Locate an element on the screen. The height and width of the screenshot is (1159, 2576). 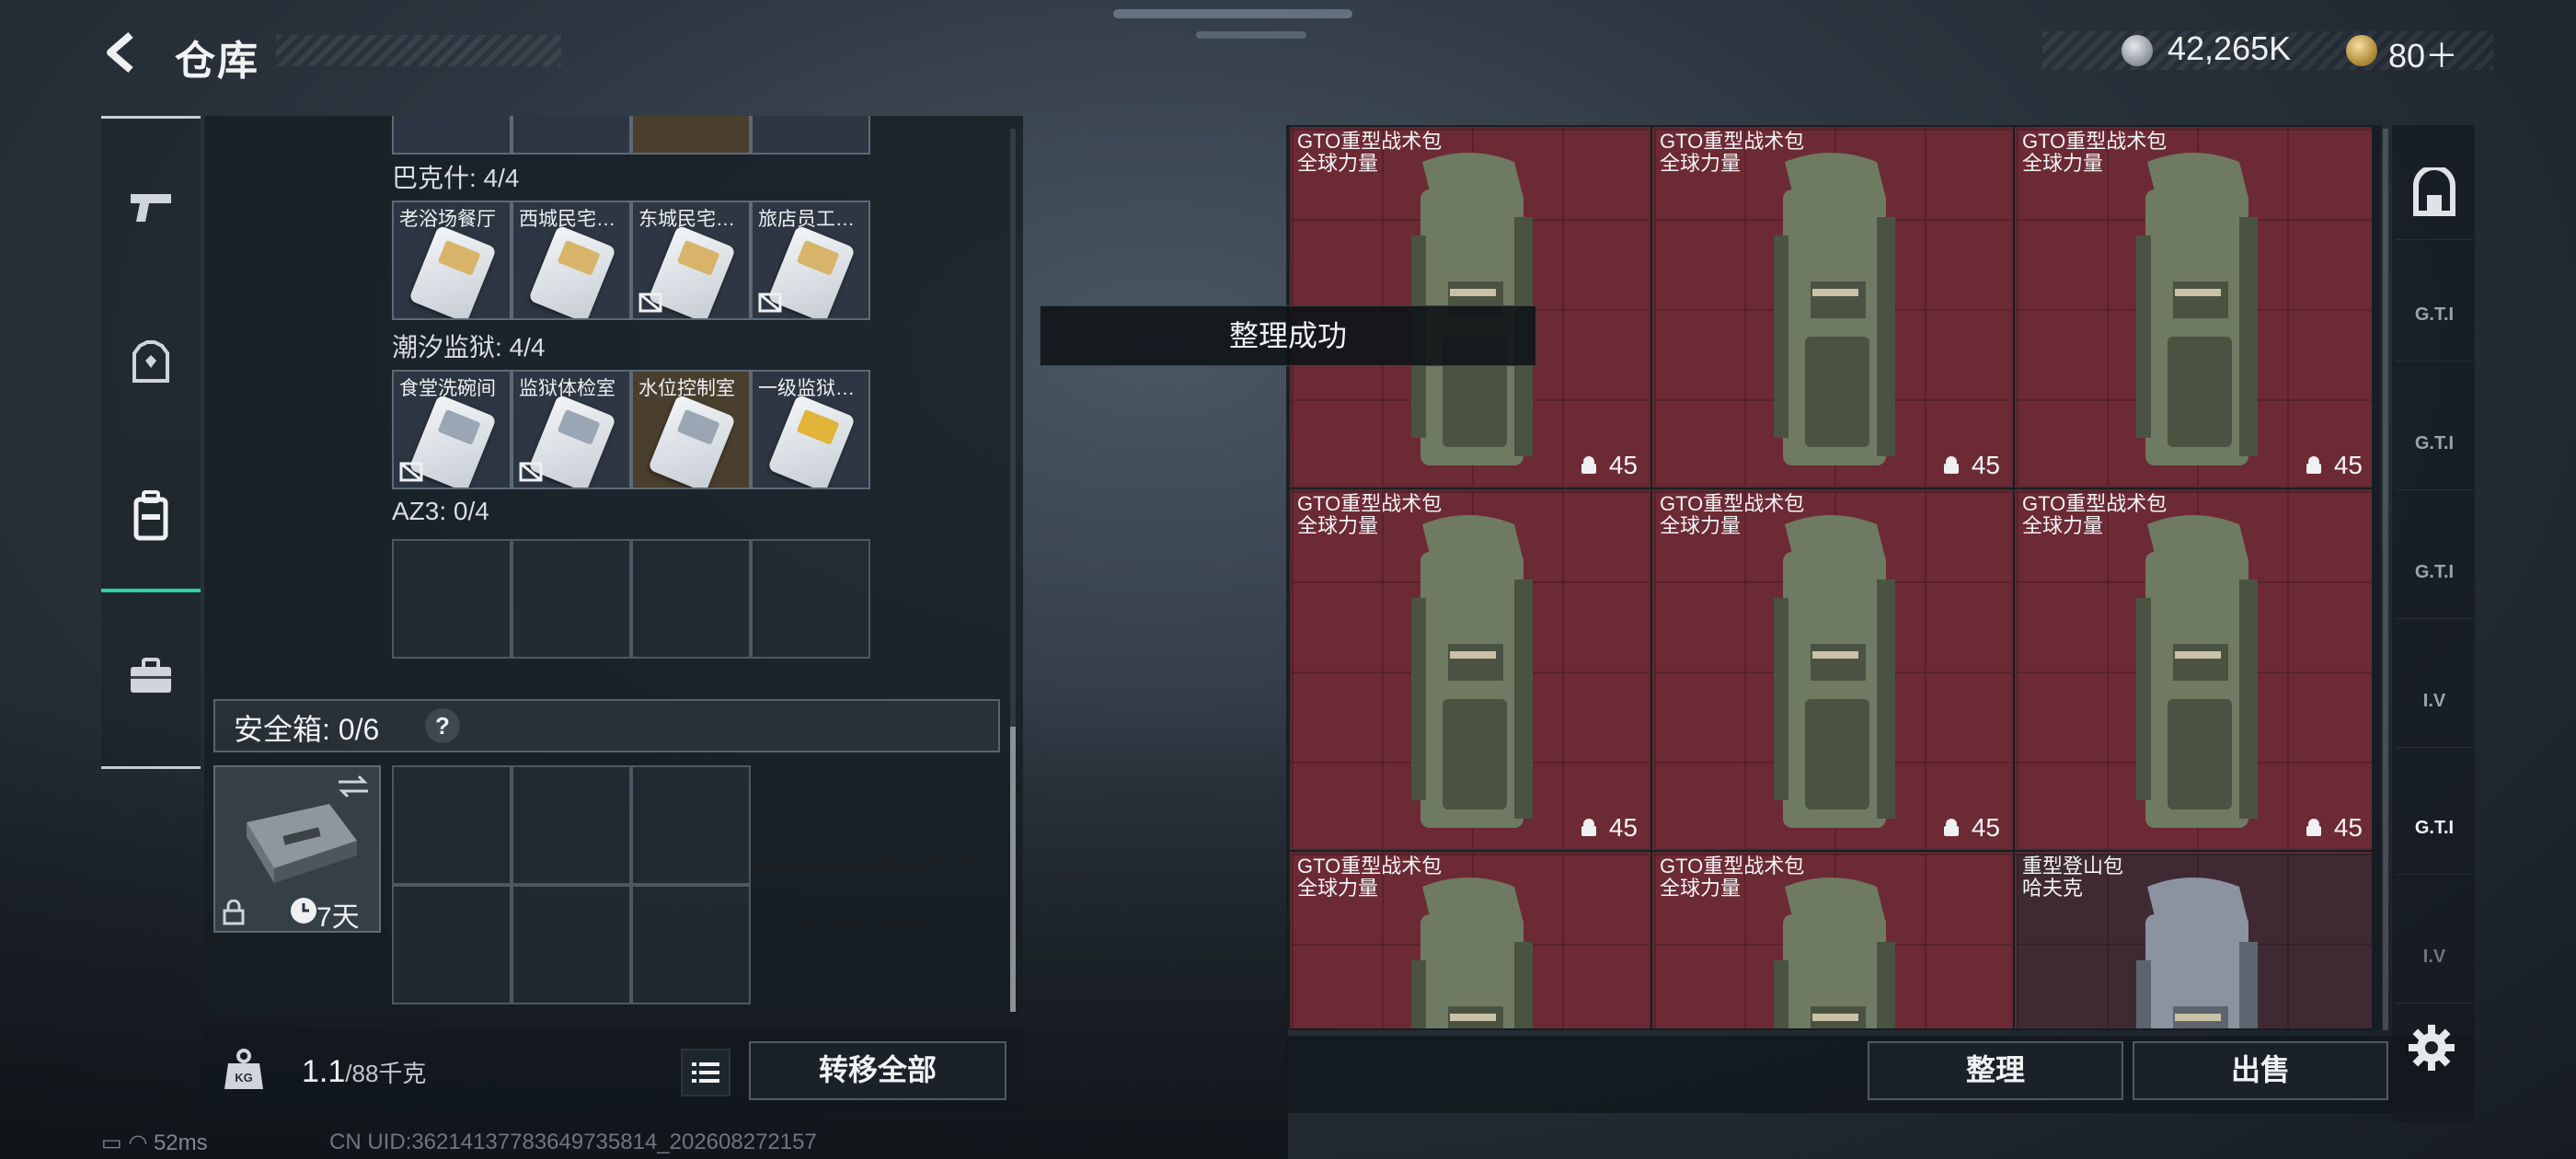
backpack-filter-icon is located at coordinates (2434, 191).